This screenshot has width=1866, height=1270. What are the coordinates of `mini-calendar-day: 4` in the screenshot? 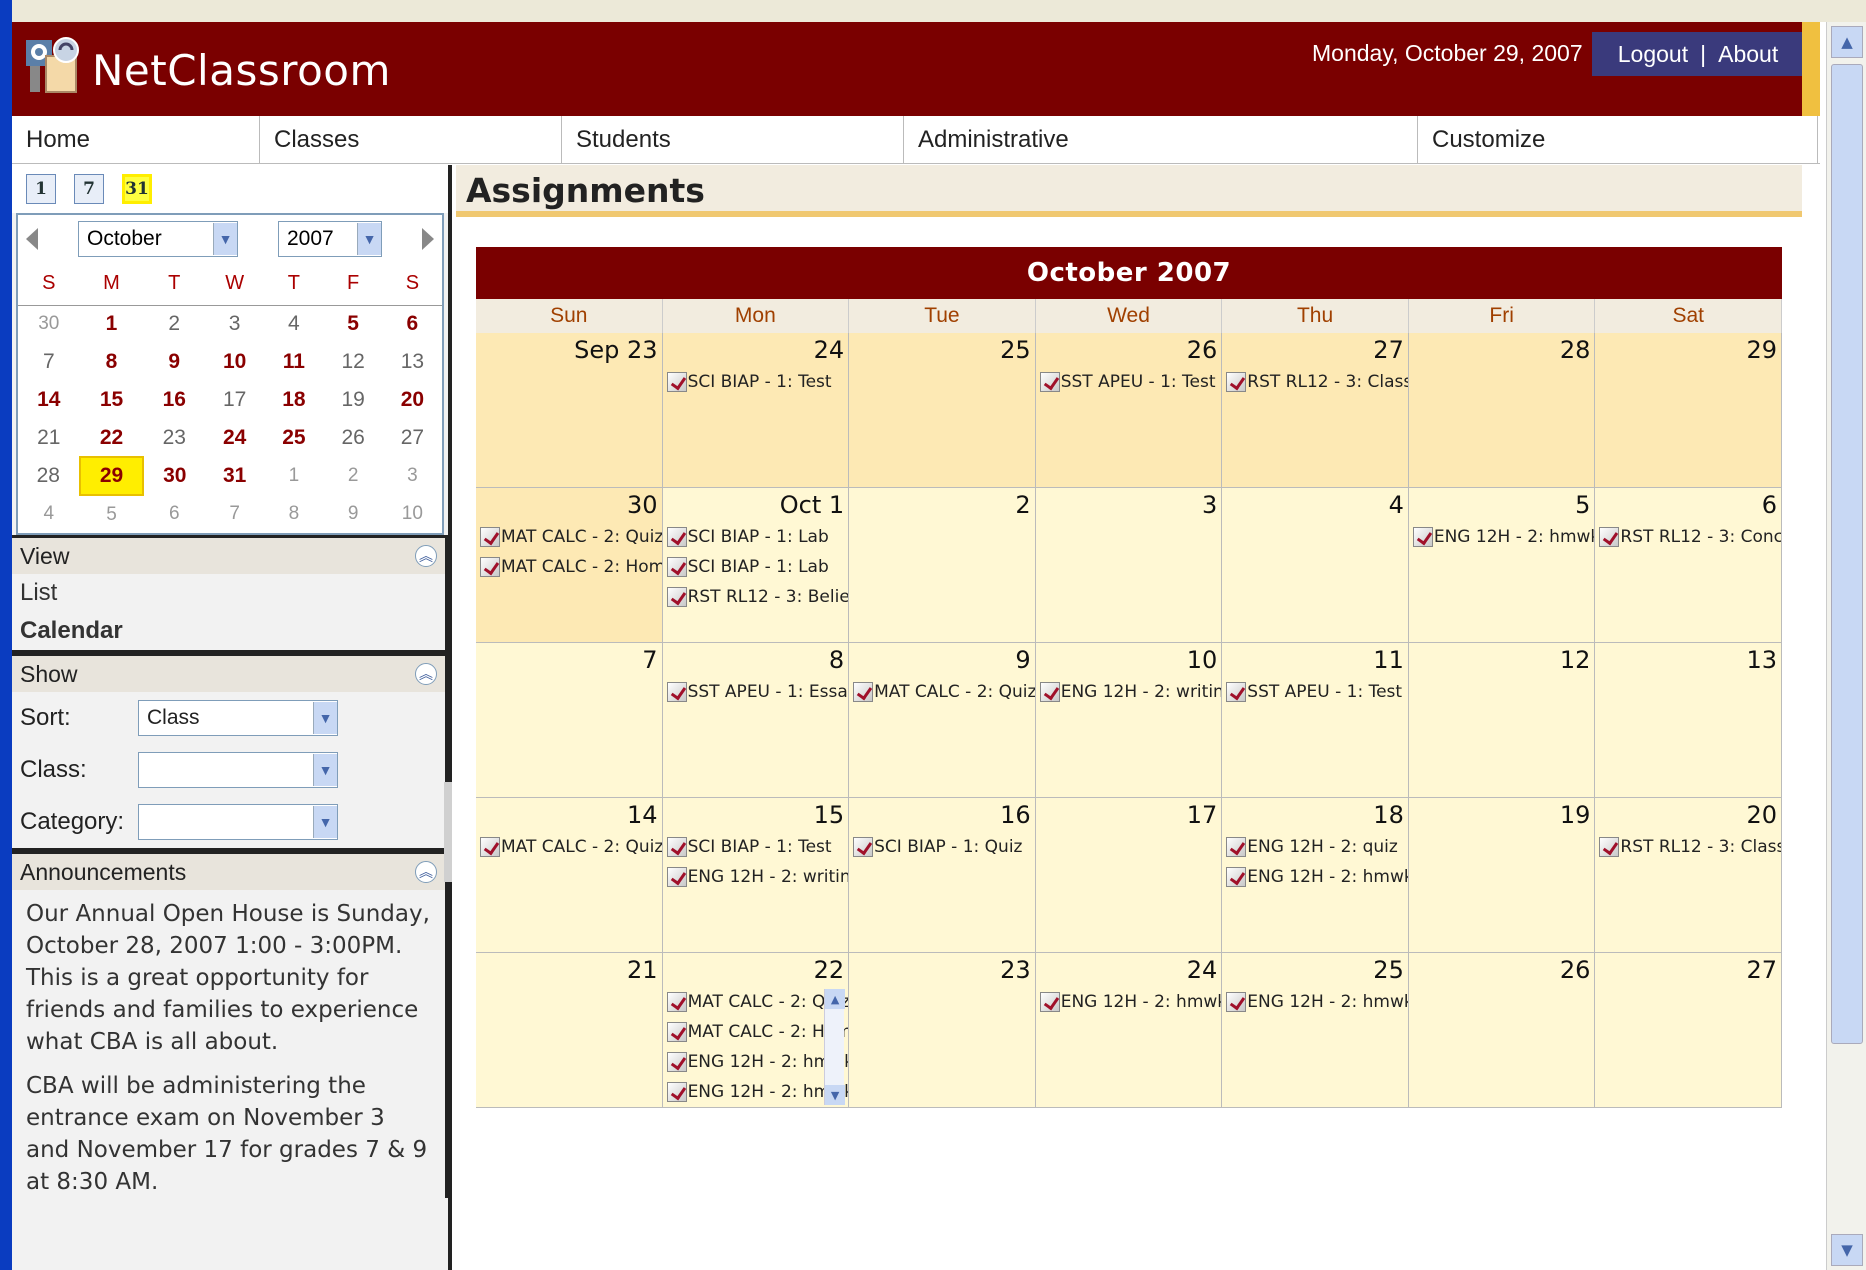 It's located at (293, 324).